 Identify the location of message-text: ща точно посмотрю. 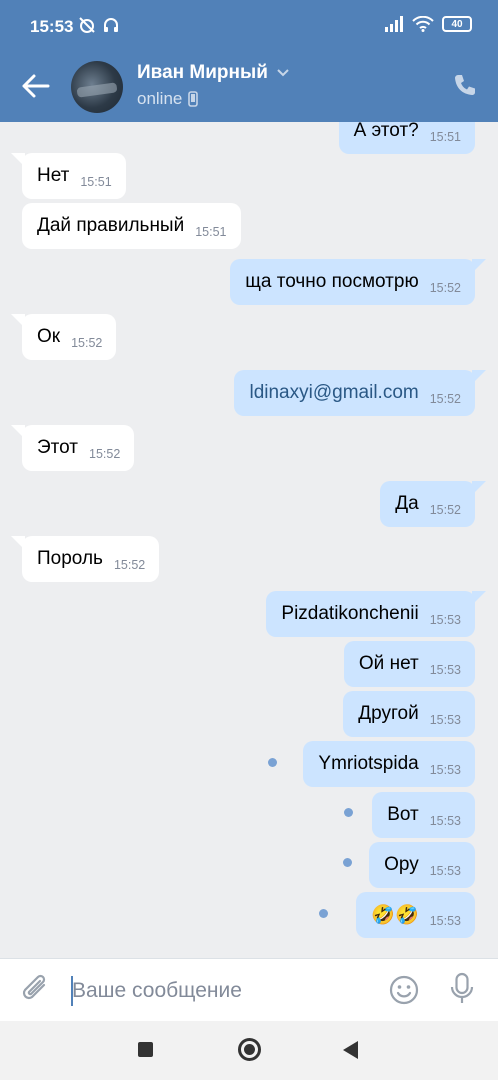
(332, 281).